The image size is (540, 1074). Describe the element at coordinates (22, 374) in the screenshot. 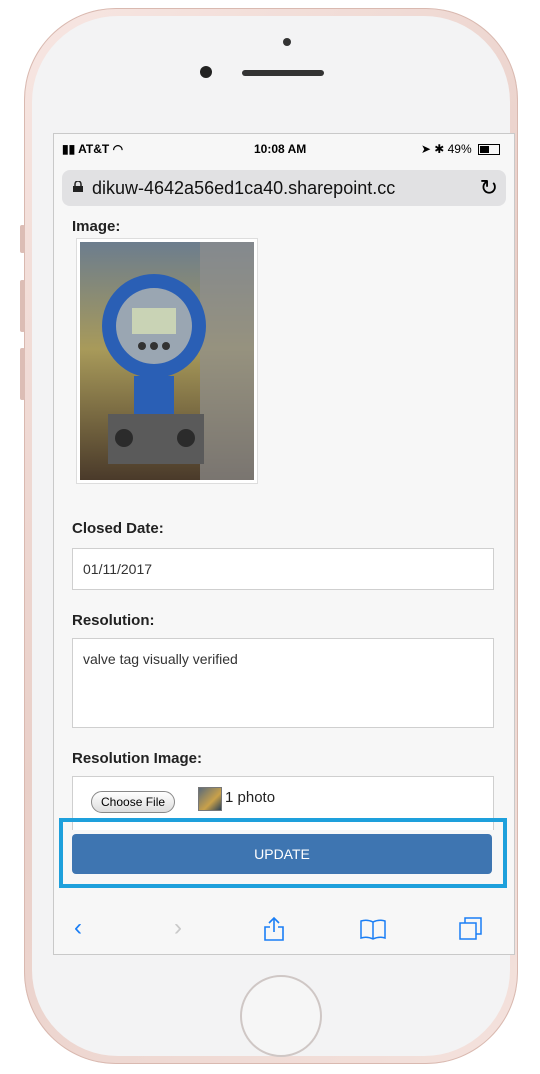

I see `volume-down-button` at that location.